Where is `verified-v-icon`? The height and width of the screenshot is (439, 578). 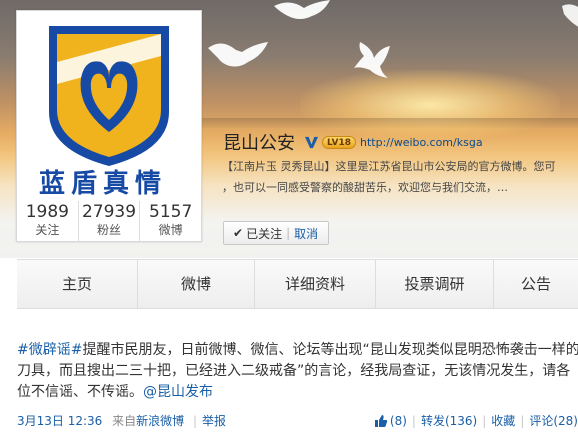
verified-v-icon is located at coordinates (311, 142).